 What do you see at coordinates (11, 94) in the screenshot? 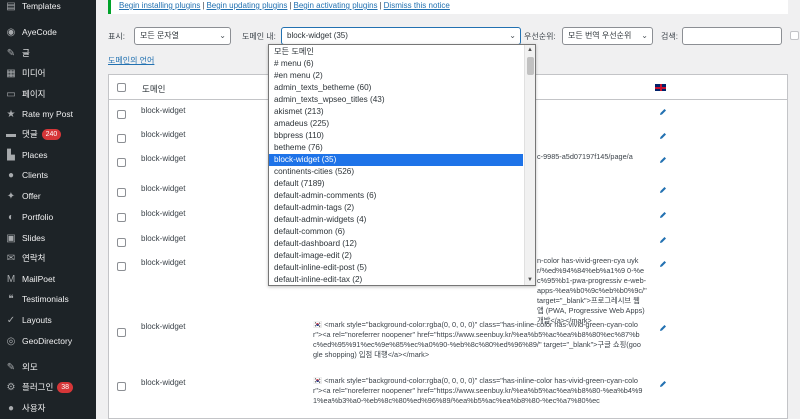
I see `page-icon: ▭` at bounding box center [11, 94].